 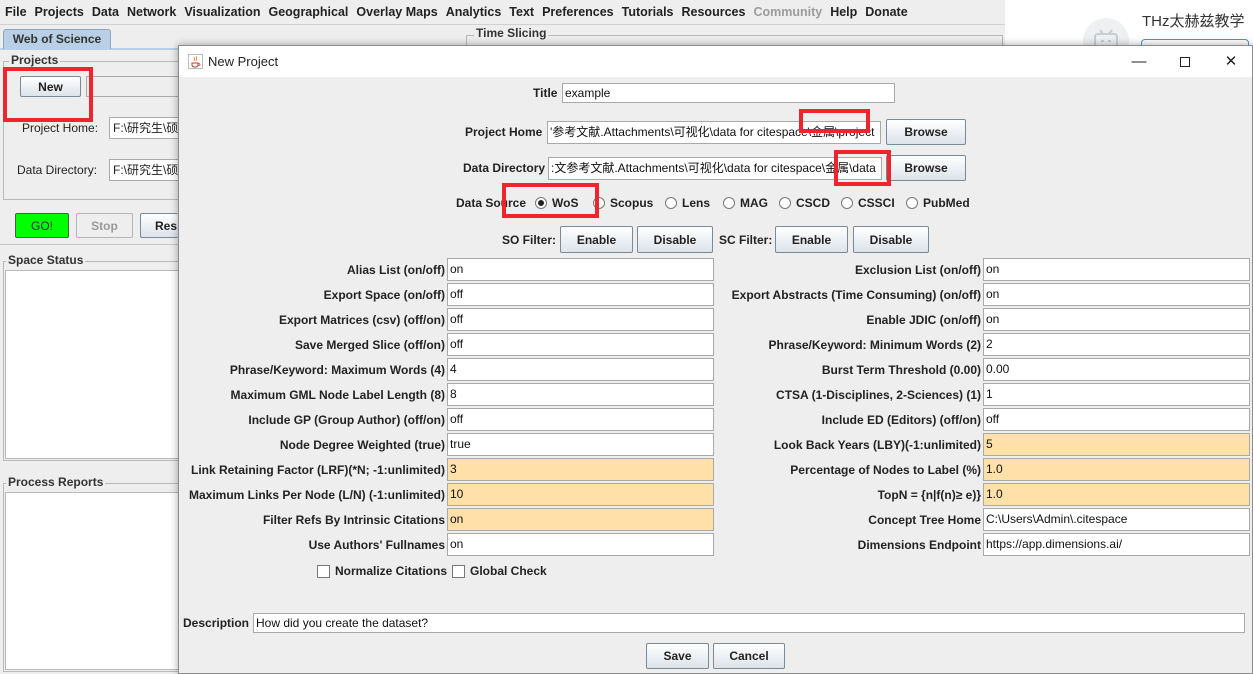 What do you see at coordinates (18, 12) in the screenshot?
I see `menu-file: File` at bounding box center [18, 12].